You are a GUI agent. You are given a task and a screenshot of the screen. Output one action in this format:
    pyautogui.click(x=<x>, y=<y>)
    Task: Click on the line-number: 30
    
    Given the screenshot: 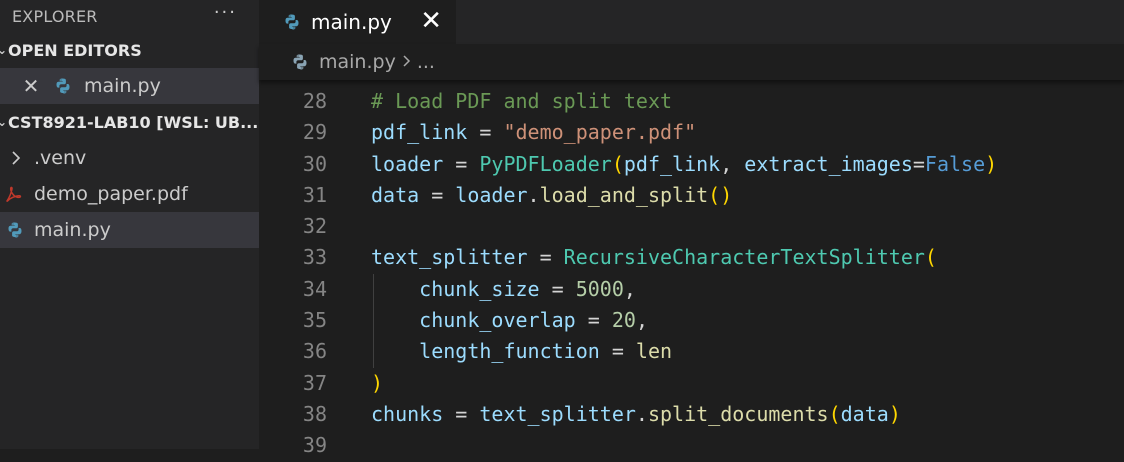 What is the action you would take?
    pyautogui.click(x=314, y=163)
    